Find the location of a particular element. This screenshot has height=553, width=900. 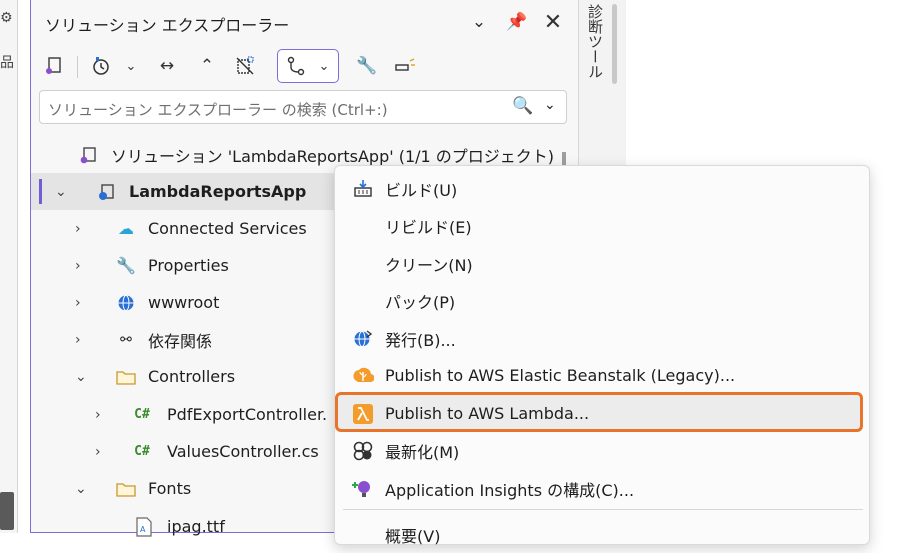

tree-item-label: ソリューション 'LambdaReportsApp' (1/1 のプロジェクト) is located at coordinates (333, 156).